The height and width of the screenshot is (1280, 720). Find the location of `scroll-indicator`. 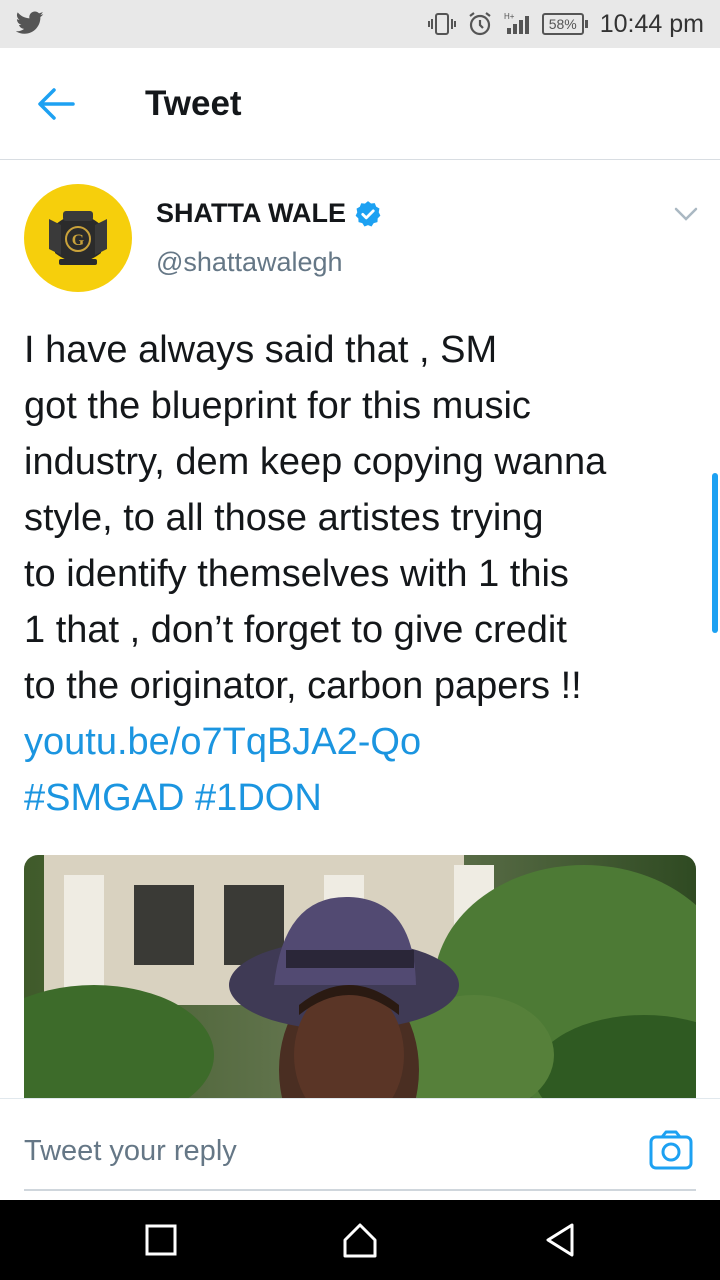

scroll-indicator is located at coordinates (715, 553).